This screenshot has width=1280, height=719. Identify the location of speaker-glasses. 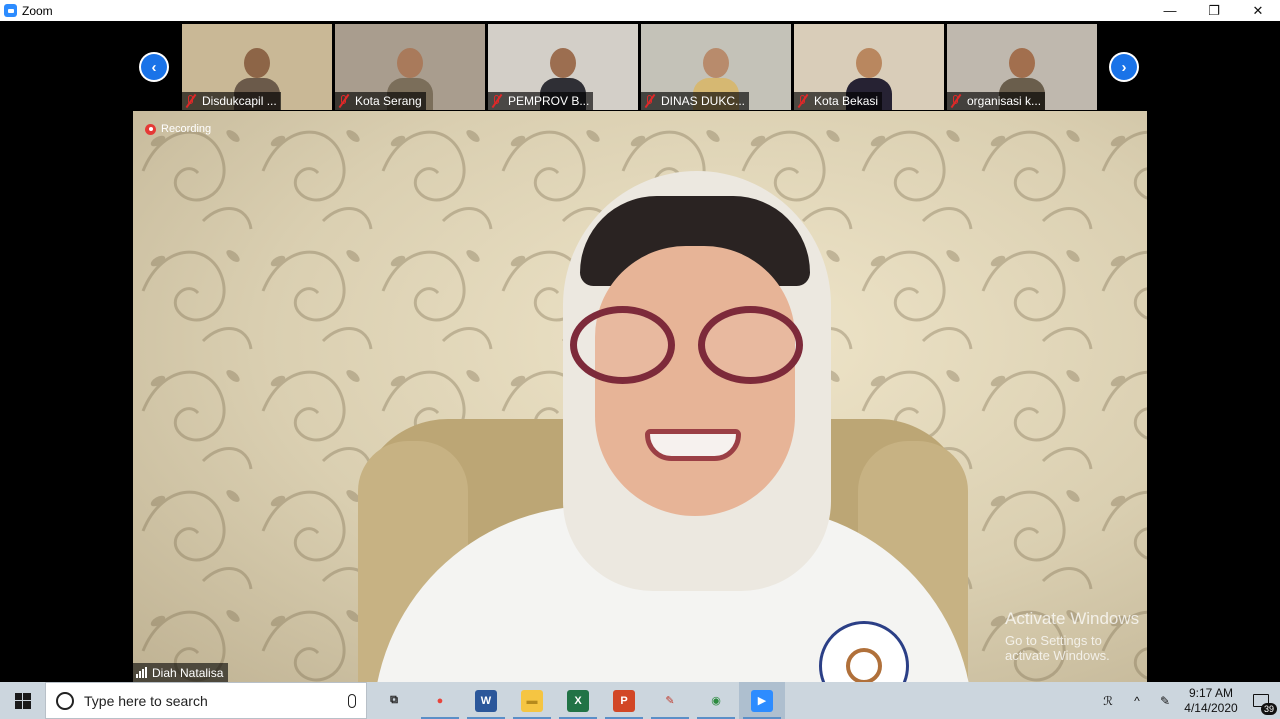
(690, 346).